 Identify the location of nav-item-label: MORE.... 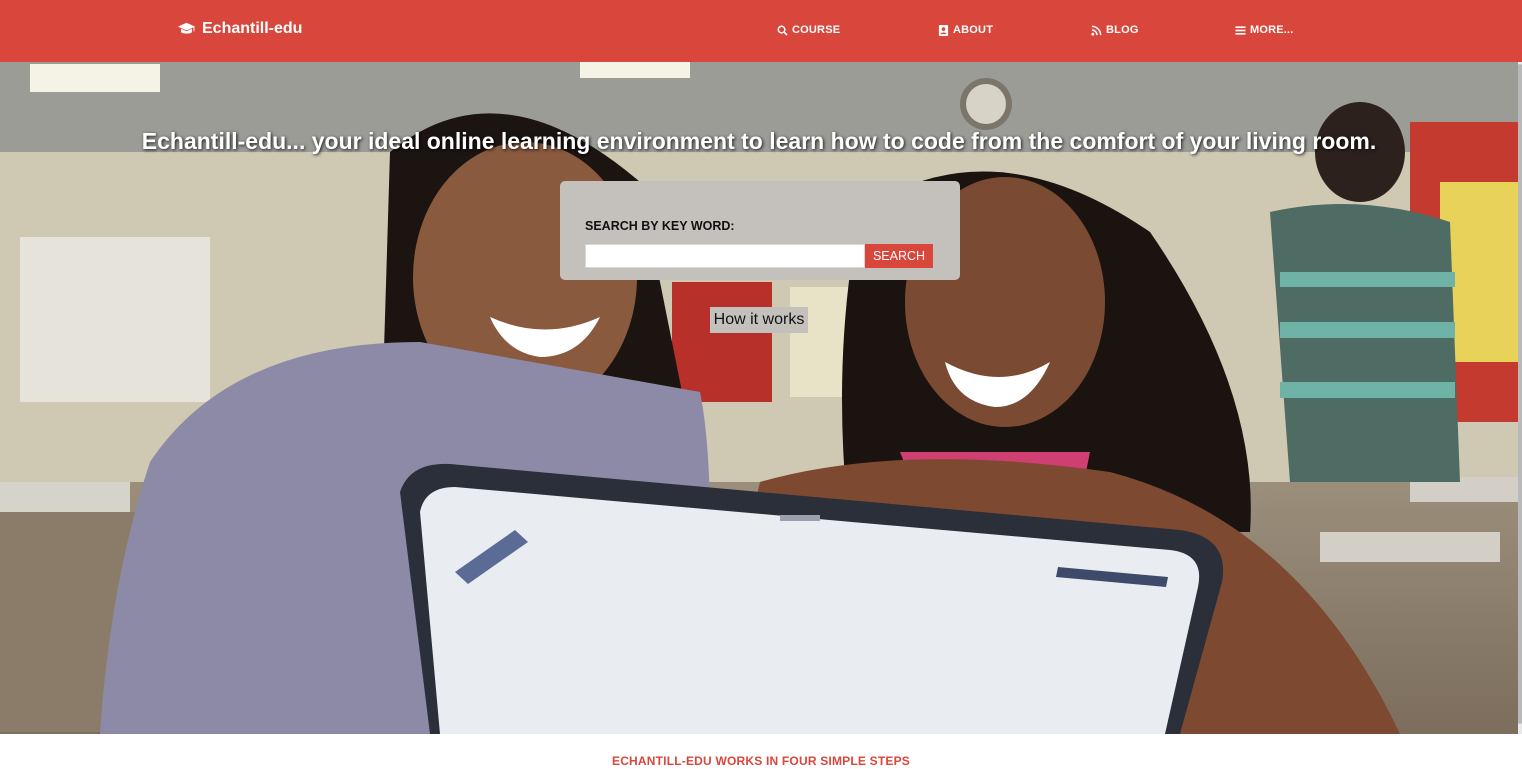
(1272, 30).